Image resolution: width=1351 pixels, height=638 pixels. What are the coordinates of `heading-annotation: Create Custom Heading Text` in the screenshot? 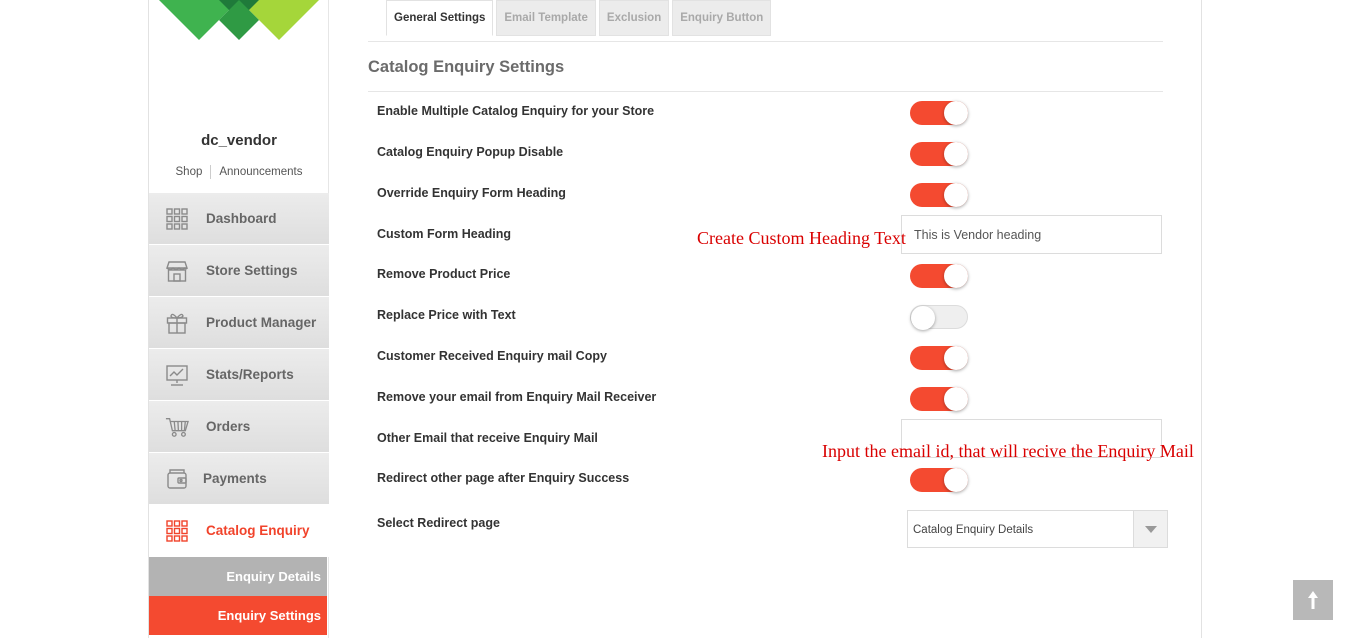 It's located at (801, 238).